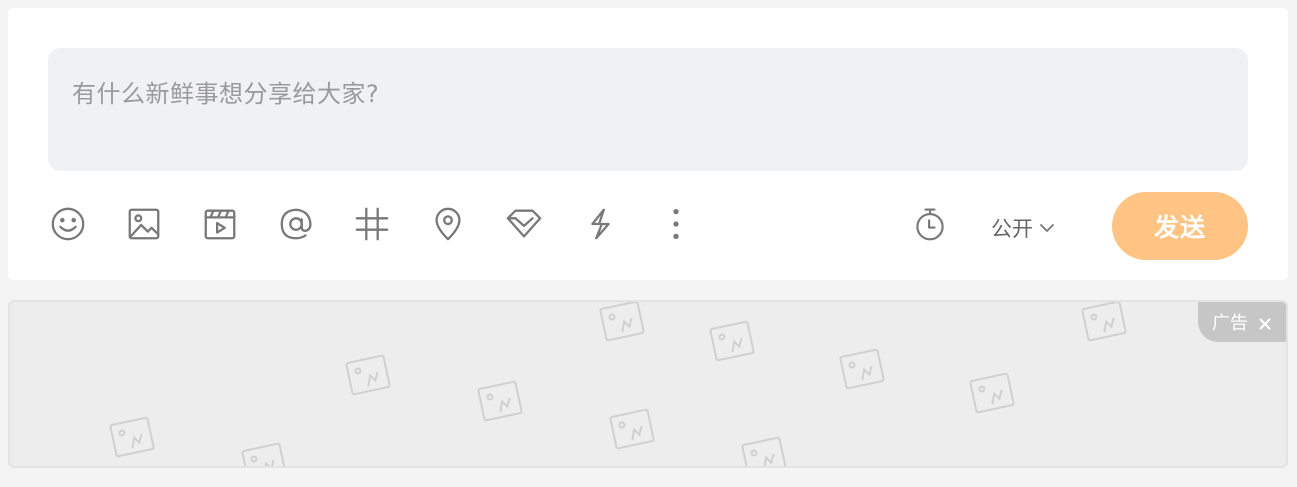 The width and height of the screenshot is (1297, 487). I want to click on video-icon, so click(220, 224).